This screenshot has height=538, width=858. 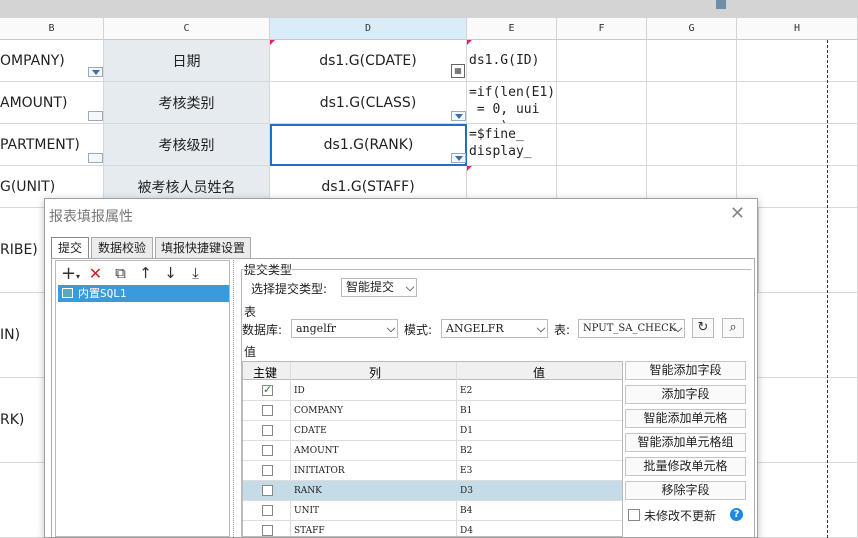 What do you see at coordinates (602, 103) in the screenshot?
I see `cell-f2` at bounding box center [602, 103].